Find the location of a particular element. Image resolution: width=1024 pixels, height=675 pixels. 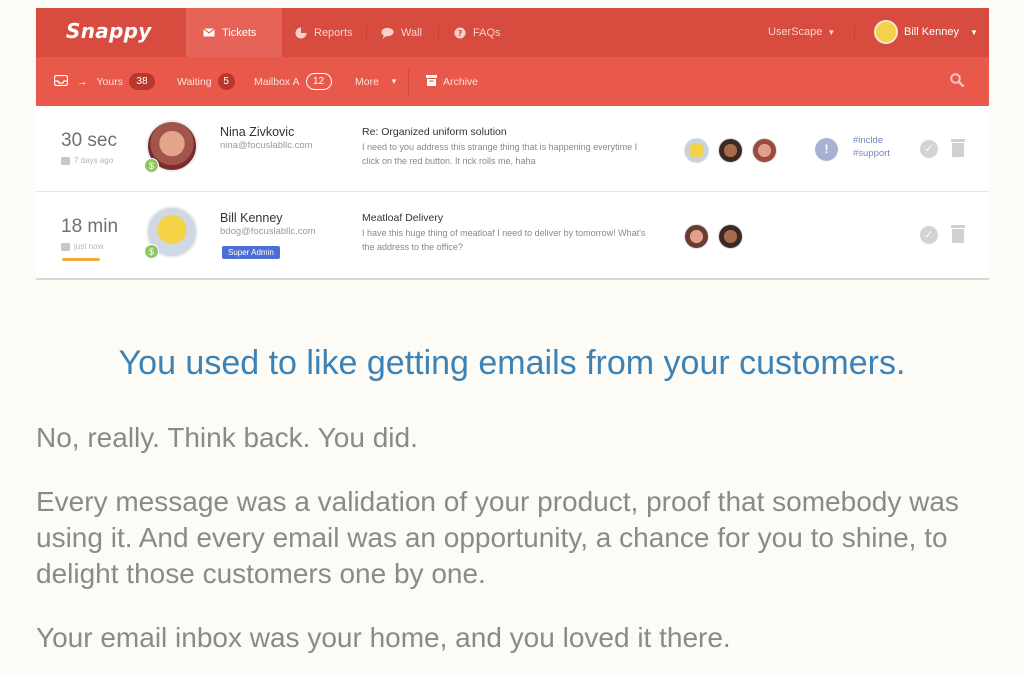

envelope-icon is located at coordinates (208, 32).